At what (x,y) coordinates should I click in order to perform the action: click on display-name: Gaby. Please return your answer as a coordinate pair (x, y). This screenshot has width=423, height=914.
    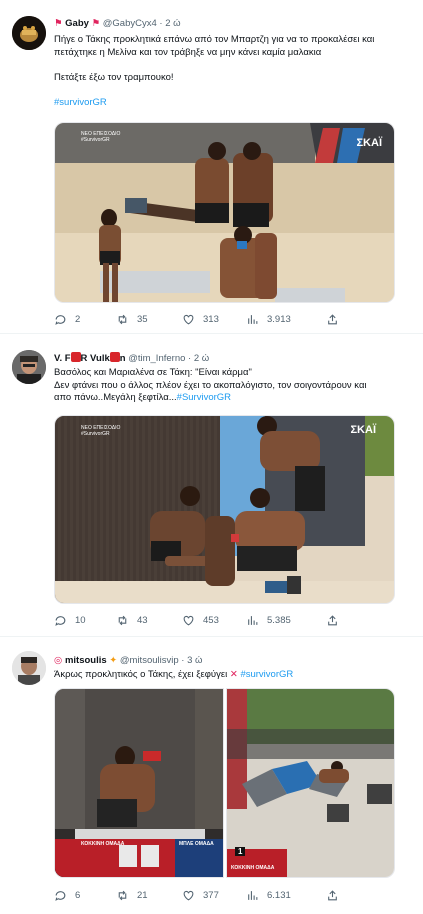
    Looking at the image, I should click on (77, 23).